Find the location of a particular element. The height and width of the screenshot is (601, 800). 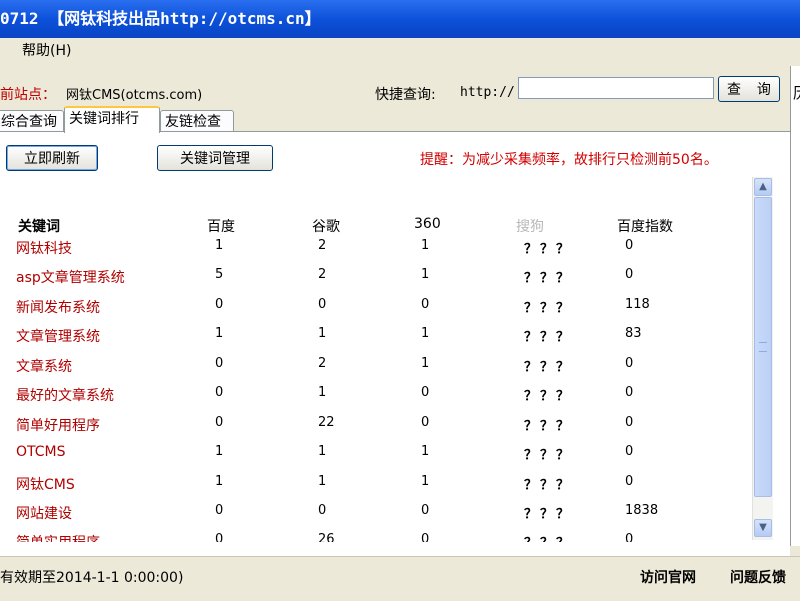

site-bar: 前站点： 网钛CMS(otcms.com) 快捷查询: http:// 查 询 is located at coordinates (400, 87).